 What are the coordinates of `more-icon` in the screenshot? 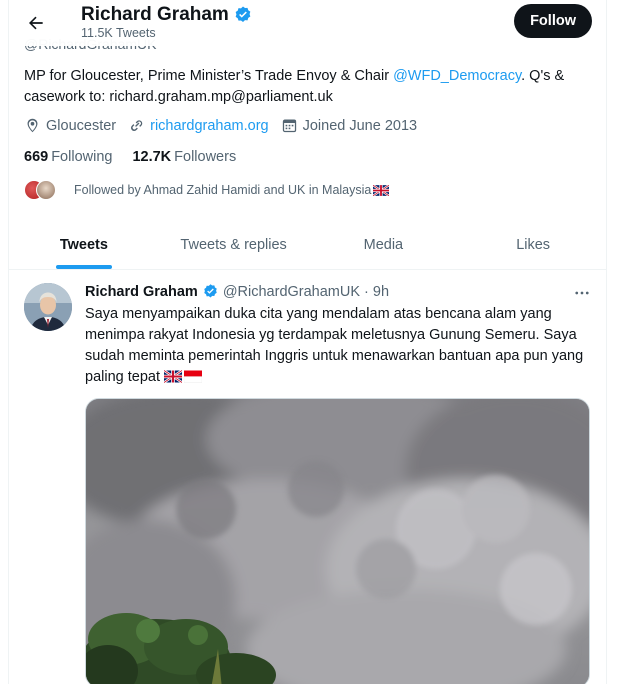 It's located at (582, 293).